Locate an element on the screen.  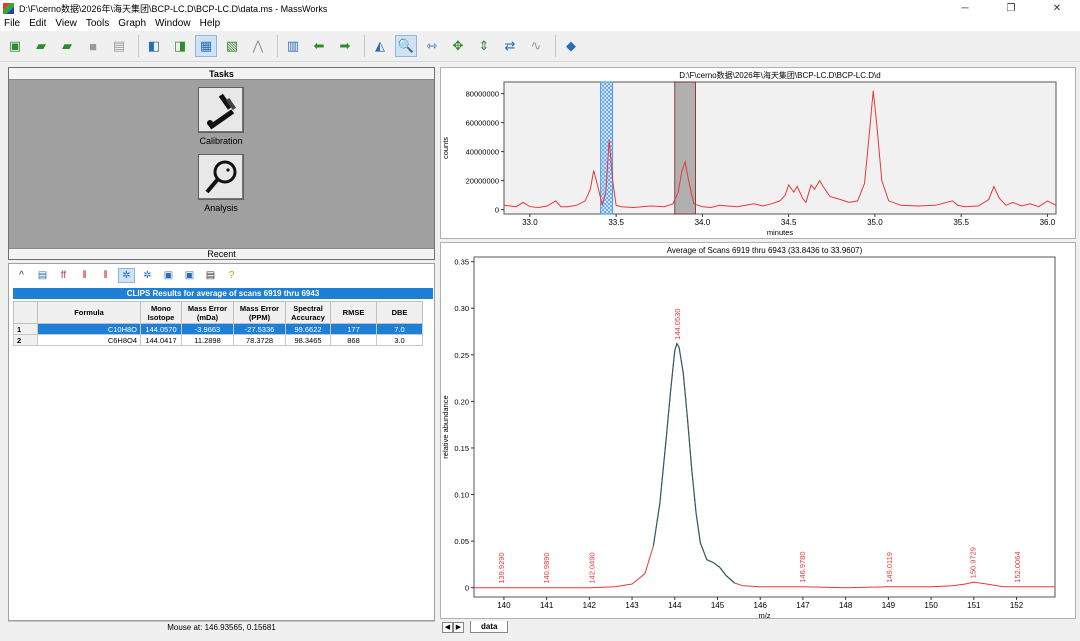
app-icon is located at coordinates (8, 8).